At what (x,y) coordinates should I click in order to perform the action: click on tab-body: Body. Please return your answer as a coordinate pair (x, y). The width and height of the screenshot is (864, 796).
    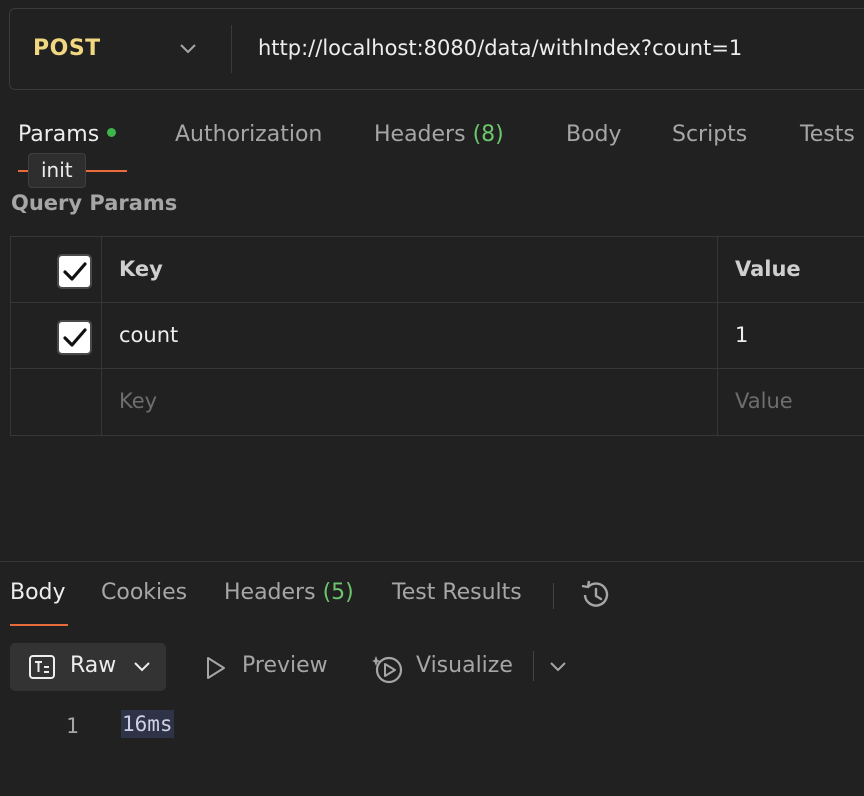
    Looking at the image, I should click on (594, 134).